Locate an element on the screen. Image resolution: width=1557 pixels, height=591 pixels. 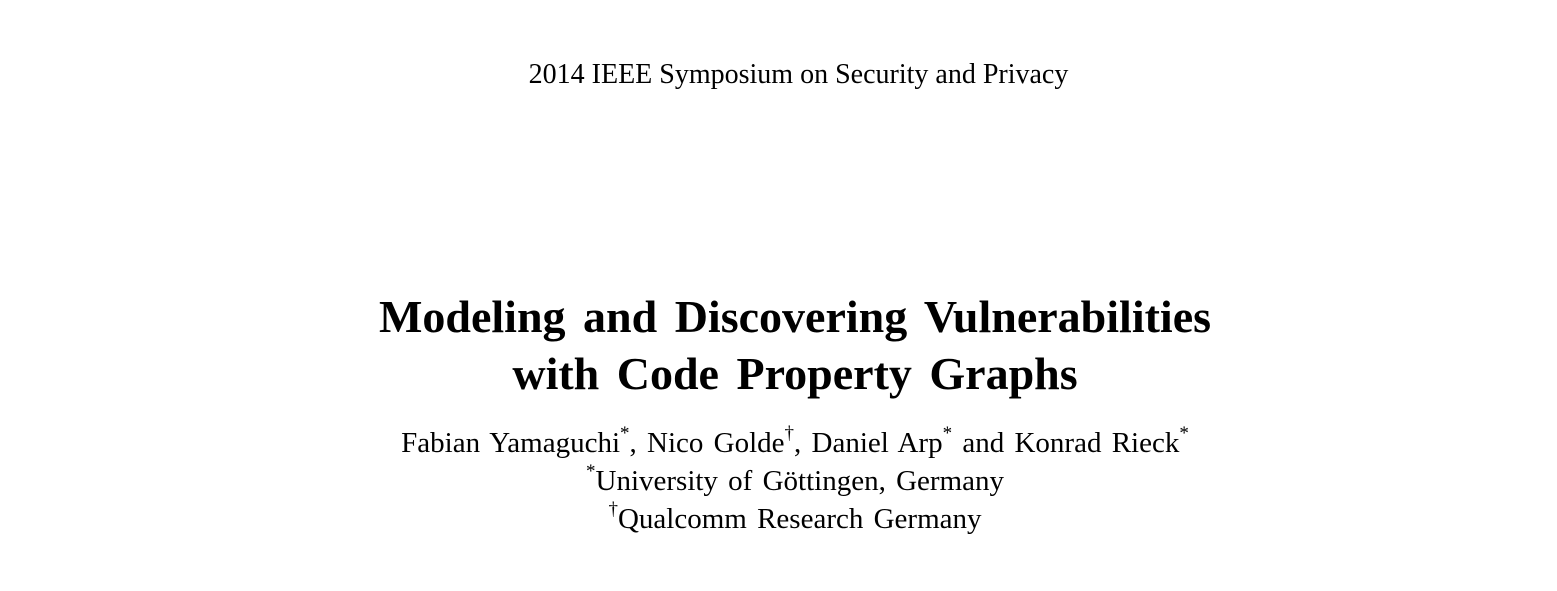
author-name: Nico Golde is located at coordinates (716, 443).